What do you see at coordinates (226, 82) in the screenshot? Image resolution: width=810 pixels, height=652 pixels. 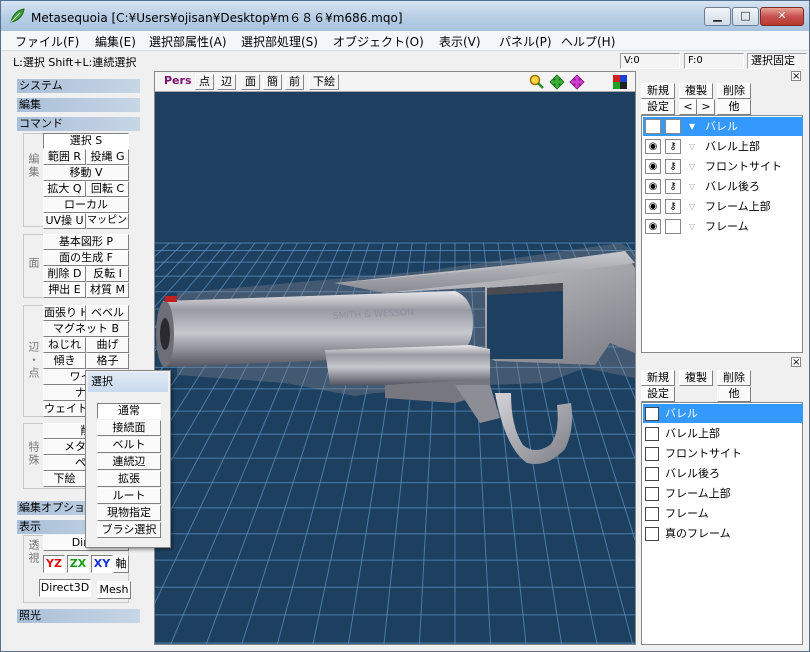 I see `edge-mode-button: 辺` at bounding box center [226, 82].